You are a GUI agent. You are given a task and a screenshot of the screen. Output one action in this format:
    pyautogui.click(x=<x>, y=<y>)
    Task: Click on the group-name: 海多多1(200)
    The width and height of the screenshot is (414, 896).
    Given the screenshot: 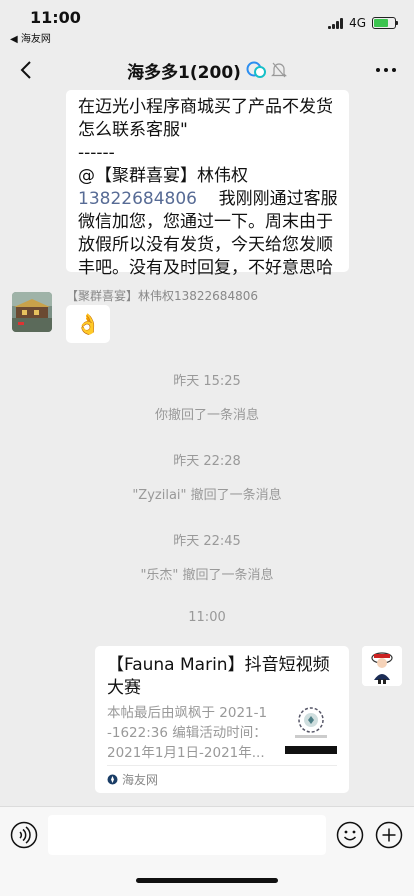 What is the action you would take?
    pyautogui.click(x=184, y=72)
    